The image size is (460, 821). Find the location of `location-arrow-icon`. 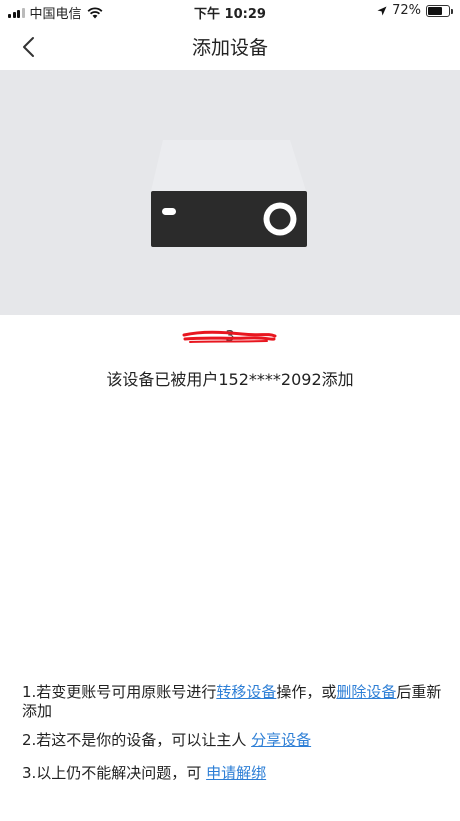

location-arrow-icon is located at coordinates (382, 10).